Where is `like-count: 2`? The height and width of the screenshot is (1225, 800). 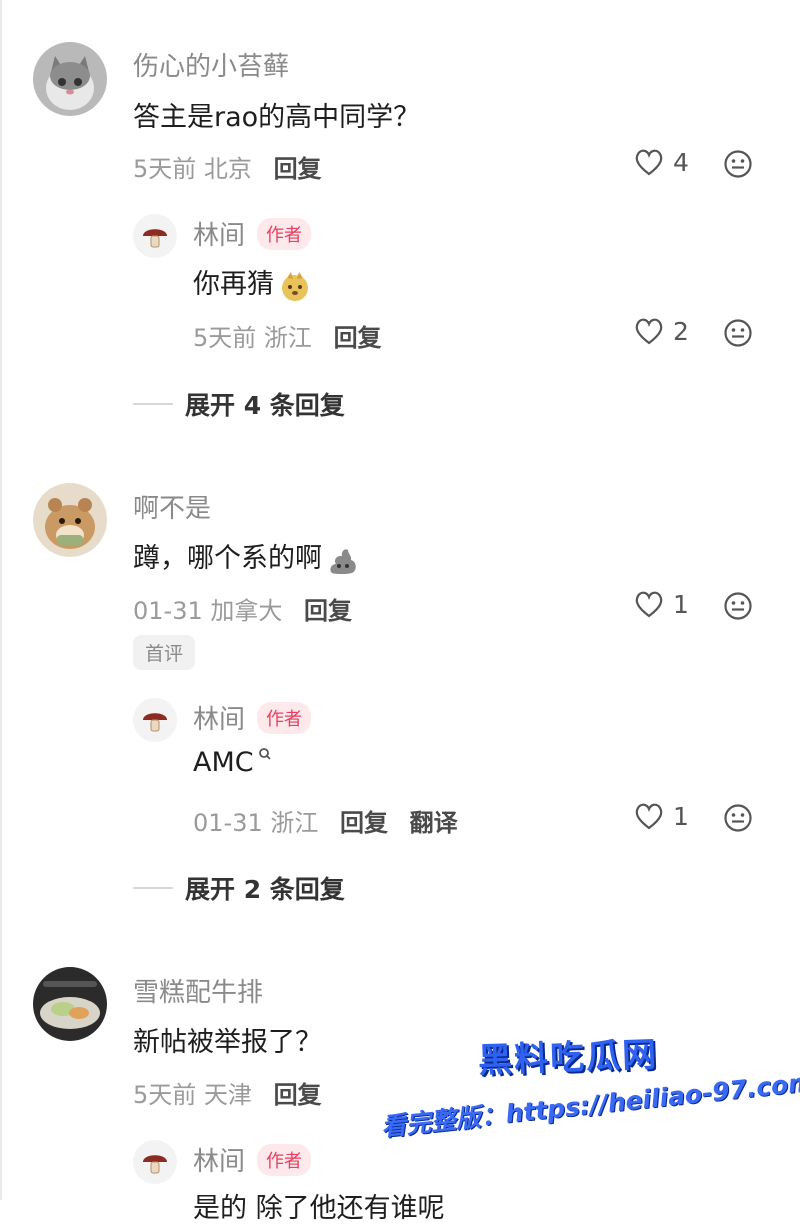 like-count: 2 is located at coordinates (681, 331).